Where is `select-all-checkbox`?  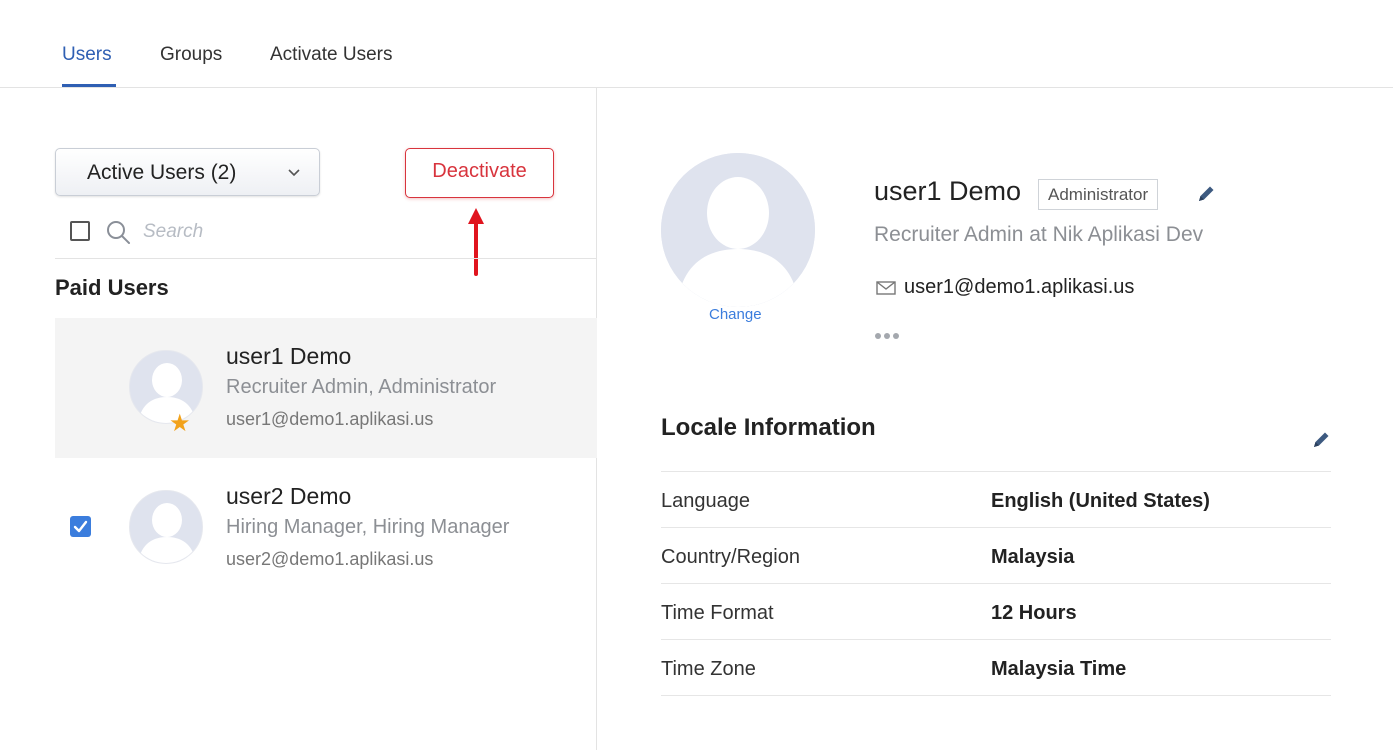
select-all-checkbox is located at coordinates (80, 231).